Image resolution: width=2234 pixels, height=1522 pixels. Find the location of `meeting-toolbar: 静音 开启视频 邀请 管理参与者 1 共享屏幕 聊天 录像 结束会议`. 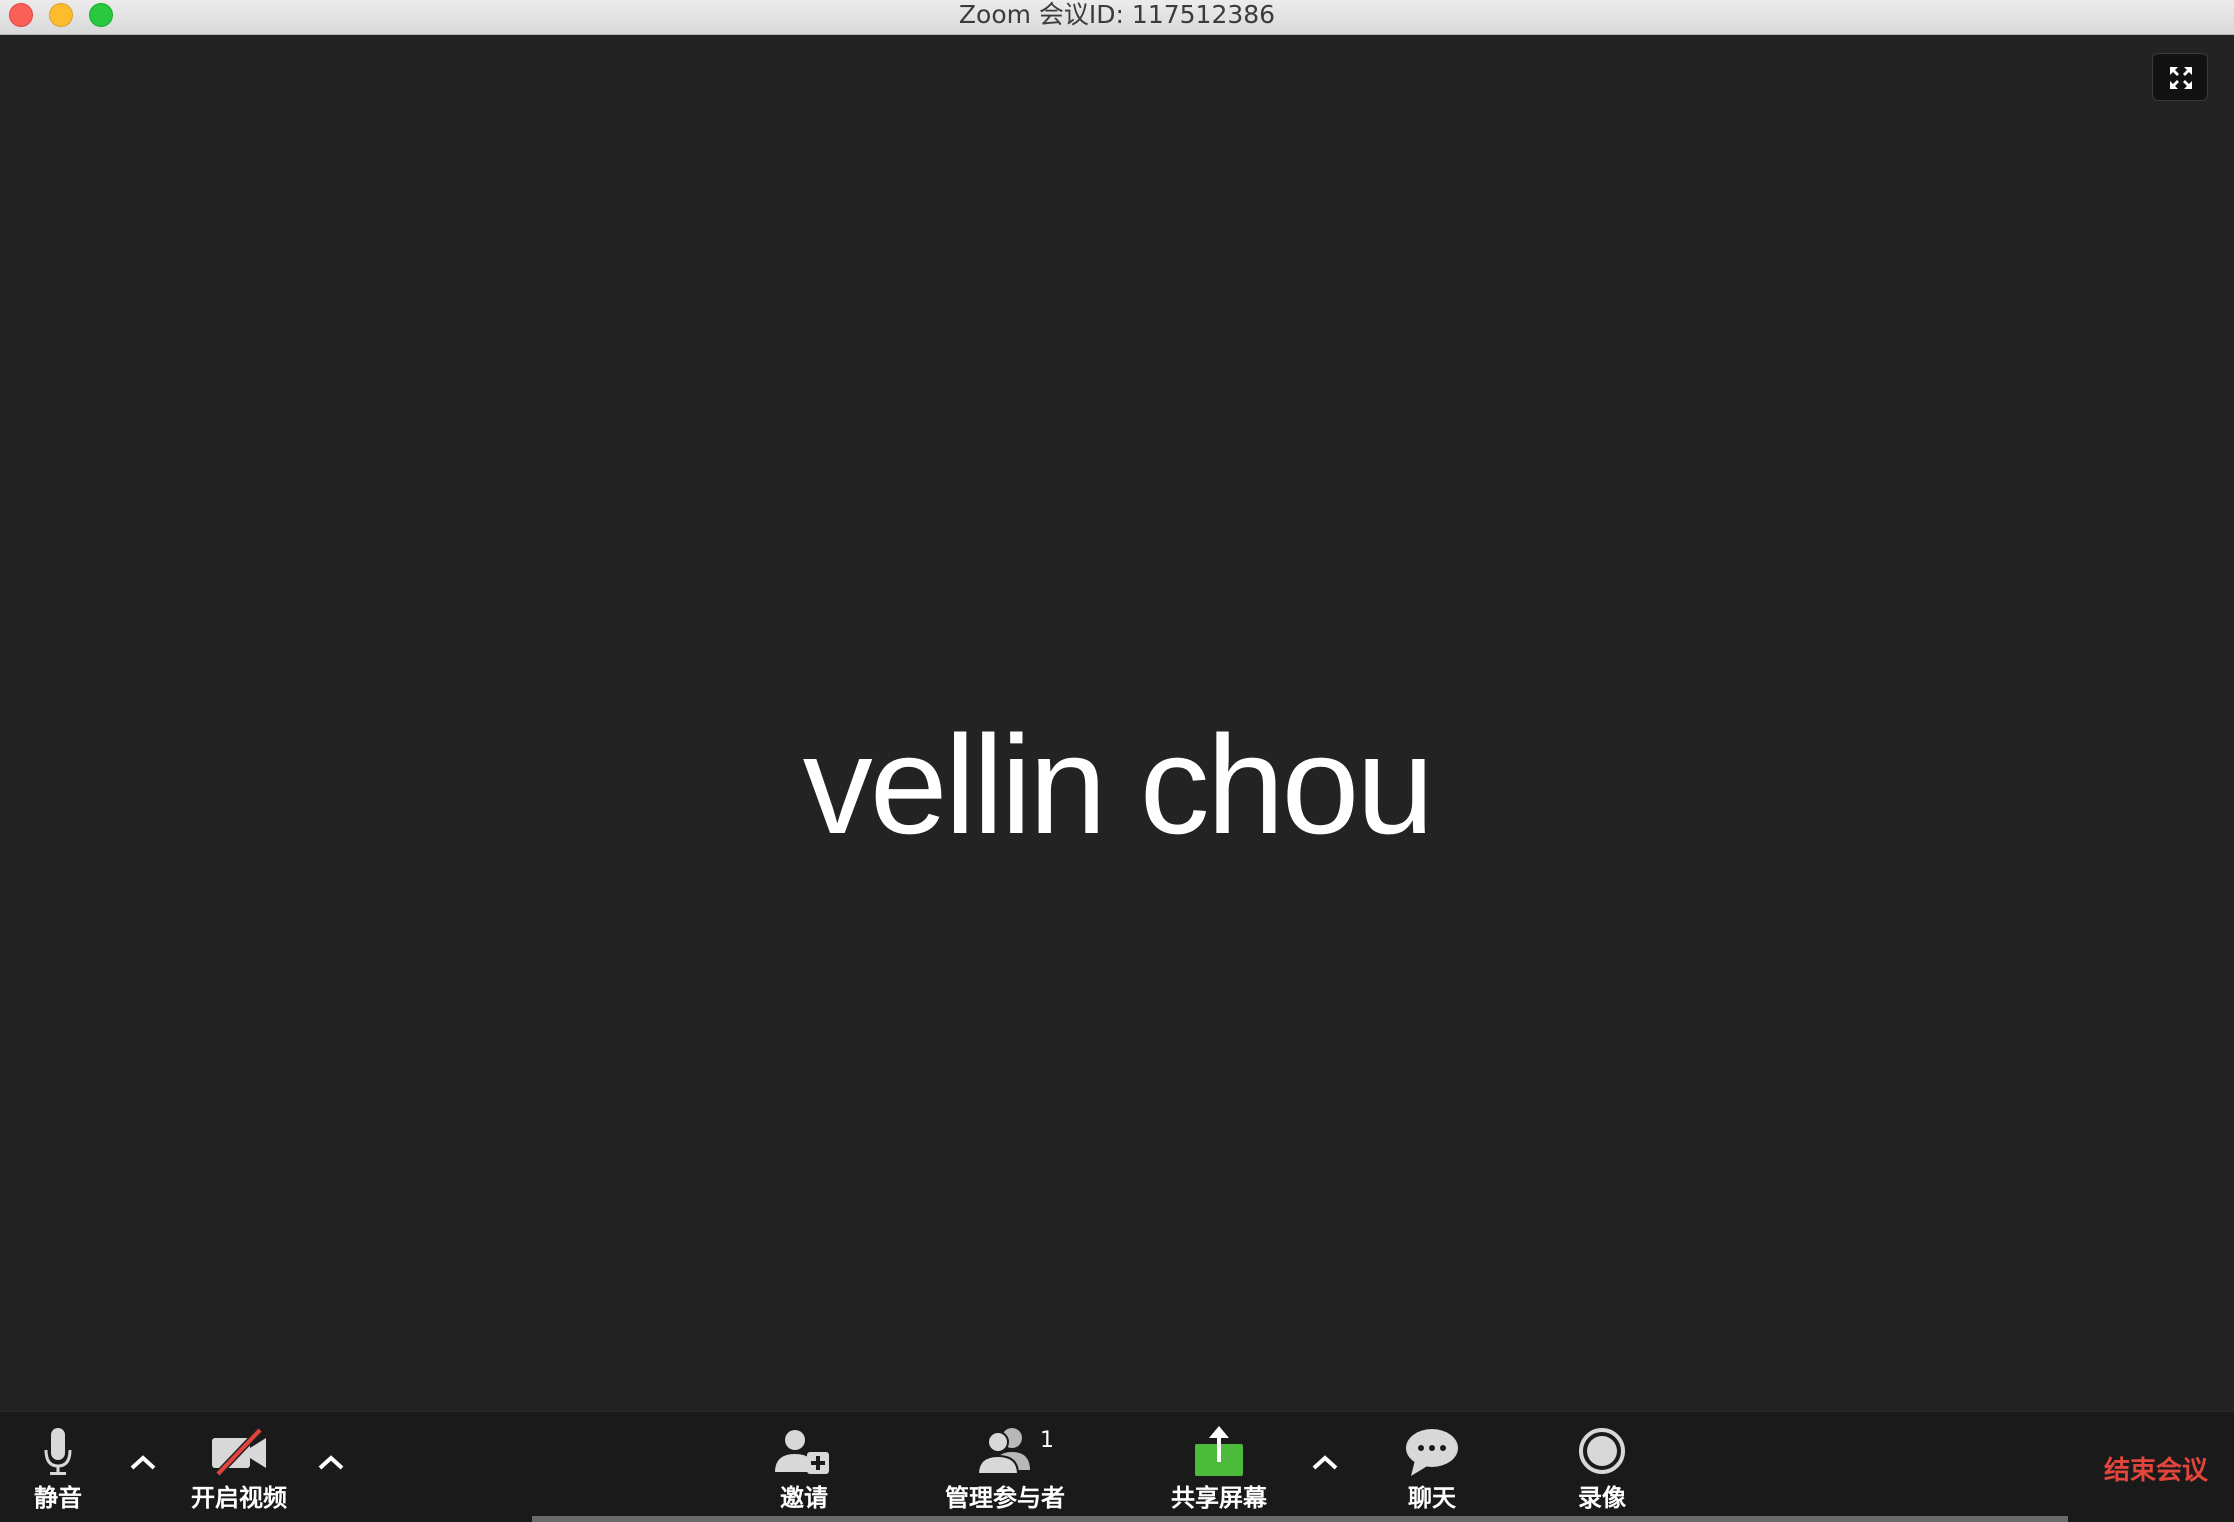

meeting-toolbar: 静音 开启视频 邀请 管理参与者 1 共享屏幕 聊天 录像 结束会议 is located at coordinates (1117, 1466).